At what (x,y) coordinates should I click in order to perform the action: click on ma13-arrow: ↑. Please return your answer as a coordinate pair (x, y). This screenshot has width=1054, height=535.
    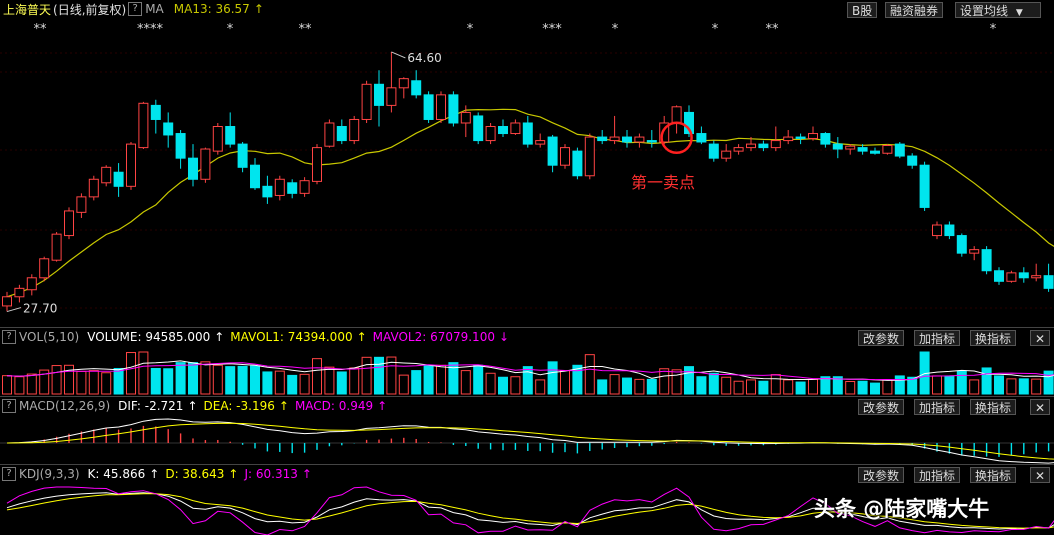
    Looking at the image, I should click on (258, 9).